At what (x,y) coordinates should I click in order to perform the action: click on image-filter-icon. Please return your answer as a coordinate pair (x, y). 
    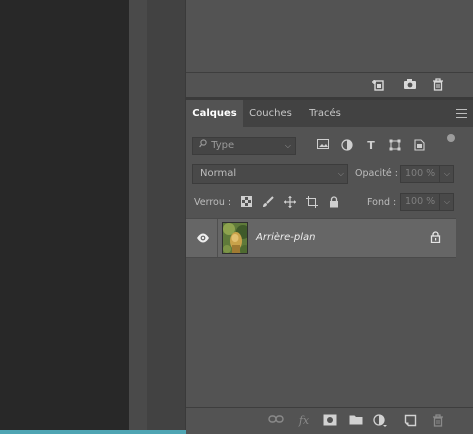
    Looking at the image, I should click on (323, 146).